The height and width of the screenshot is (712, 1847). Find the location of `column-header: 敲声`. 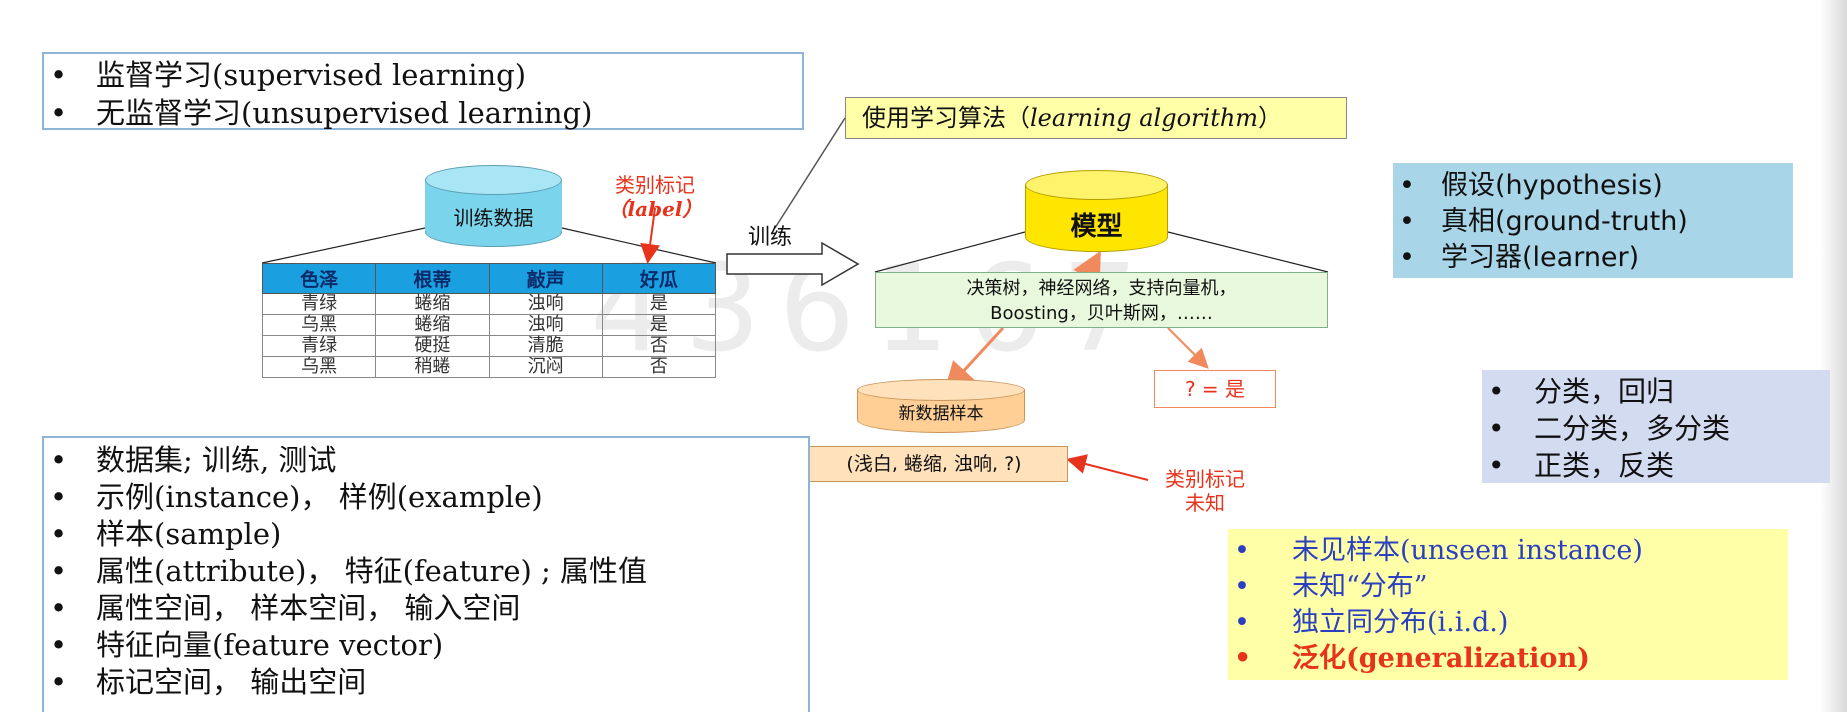

column-header: 敲声 is located at coordinates (545, 278).